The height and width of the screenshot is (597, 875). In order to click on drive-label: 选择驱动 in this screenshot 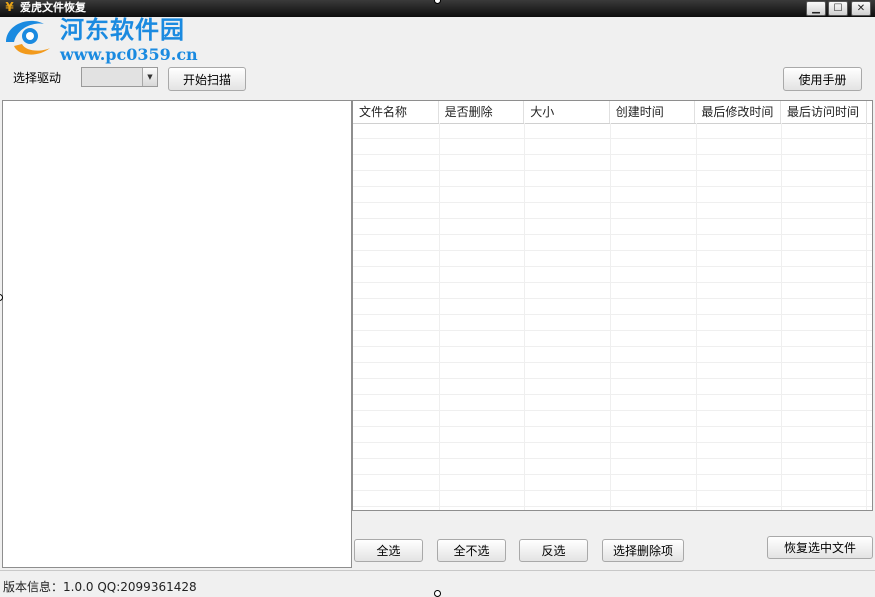, I will do `click(37, 77)`.